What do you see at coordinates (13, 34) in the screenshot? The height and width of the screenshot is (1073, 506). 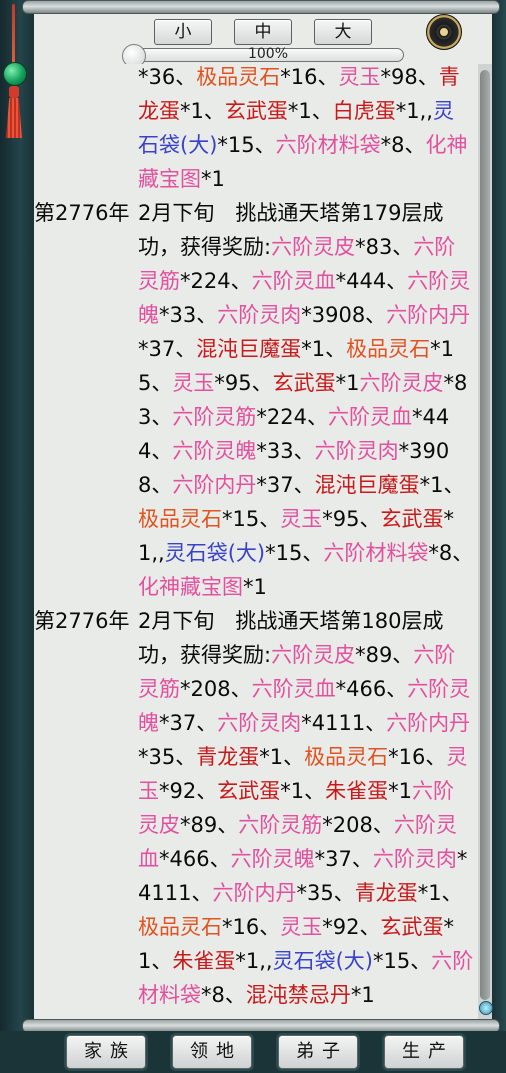 I see `tassel-cord` at bounding box center [13, 34].